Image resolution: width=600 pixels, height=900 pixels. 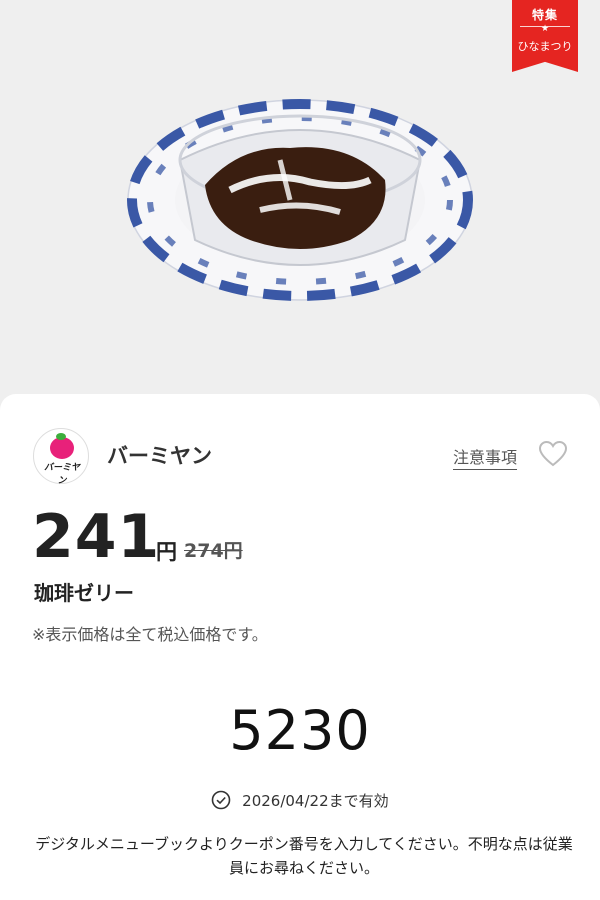 I want to click on validity: 2026/04/22まで有効, so click(x=300, y=800).